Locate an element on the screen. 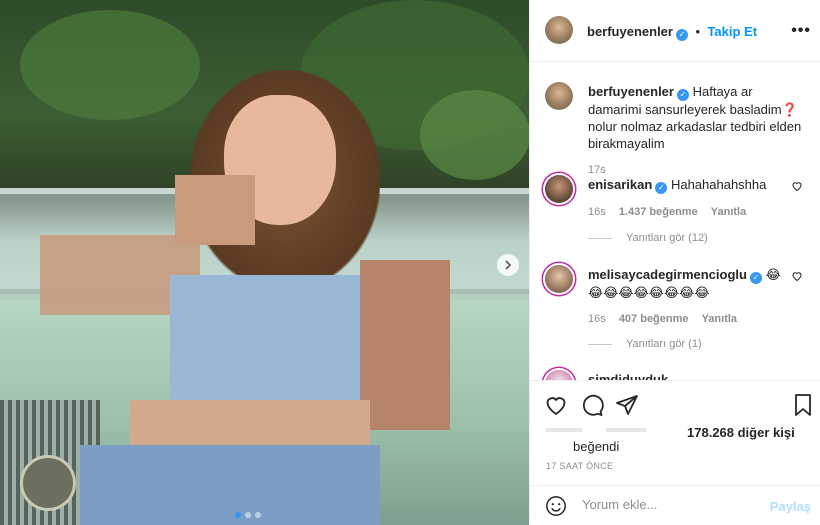 This screenshot has width=820, height=525. add-comment-bar: Paylaş is located at coordinates (675, 505).